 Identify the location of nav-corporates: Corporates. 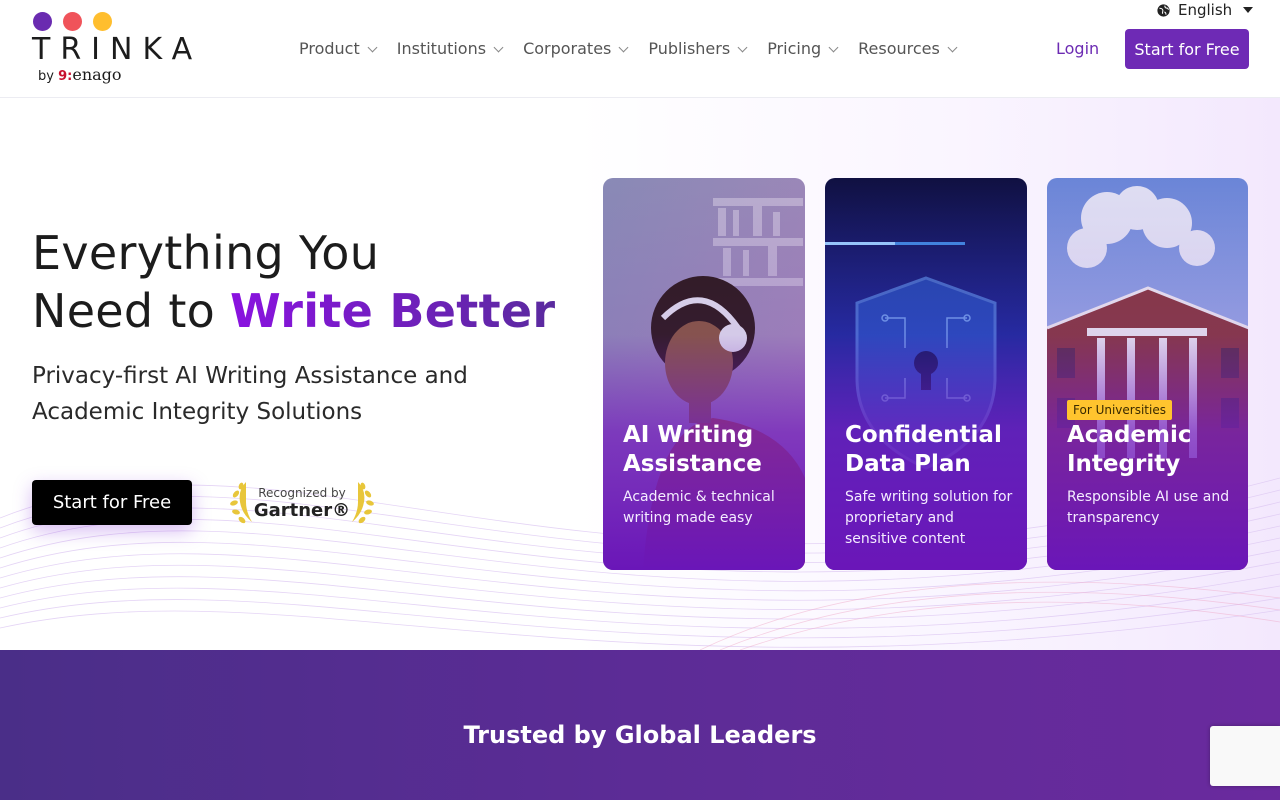
(576, 49).